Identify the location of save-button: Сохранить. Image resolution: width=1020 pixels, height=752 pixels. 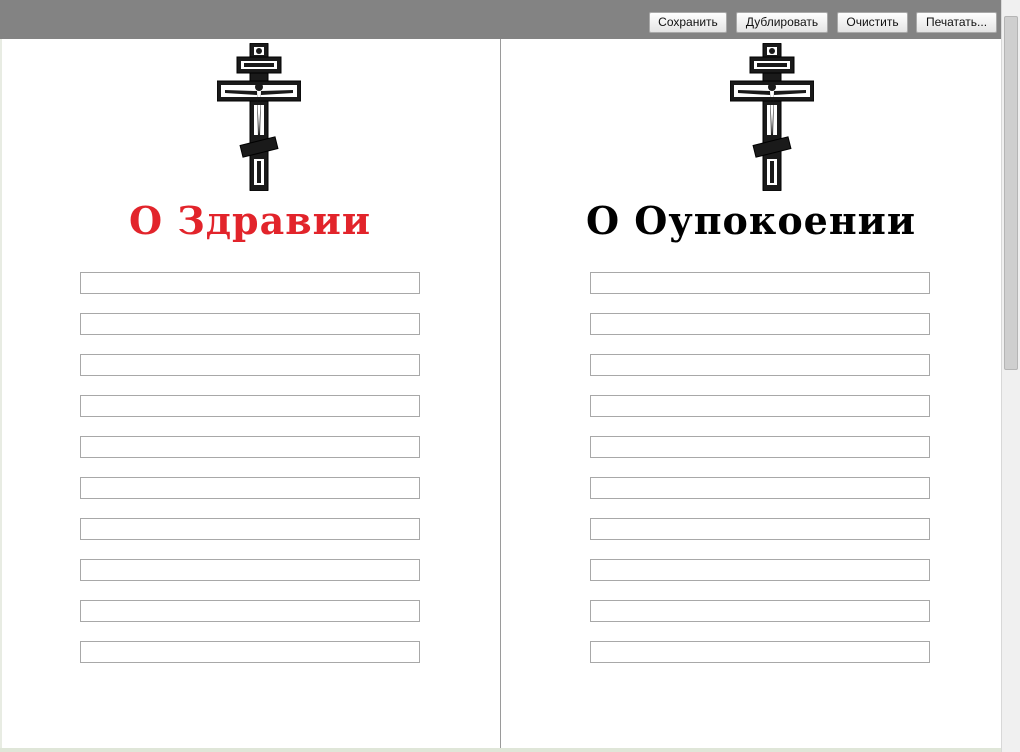
(688, 22).